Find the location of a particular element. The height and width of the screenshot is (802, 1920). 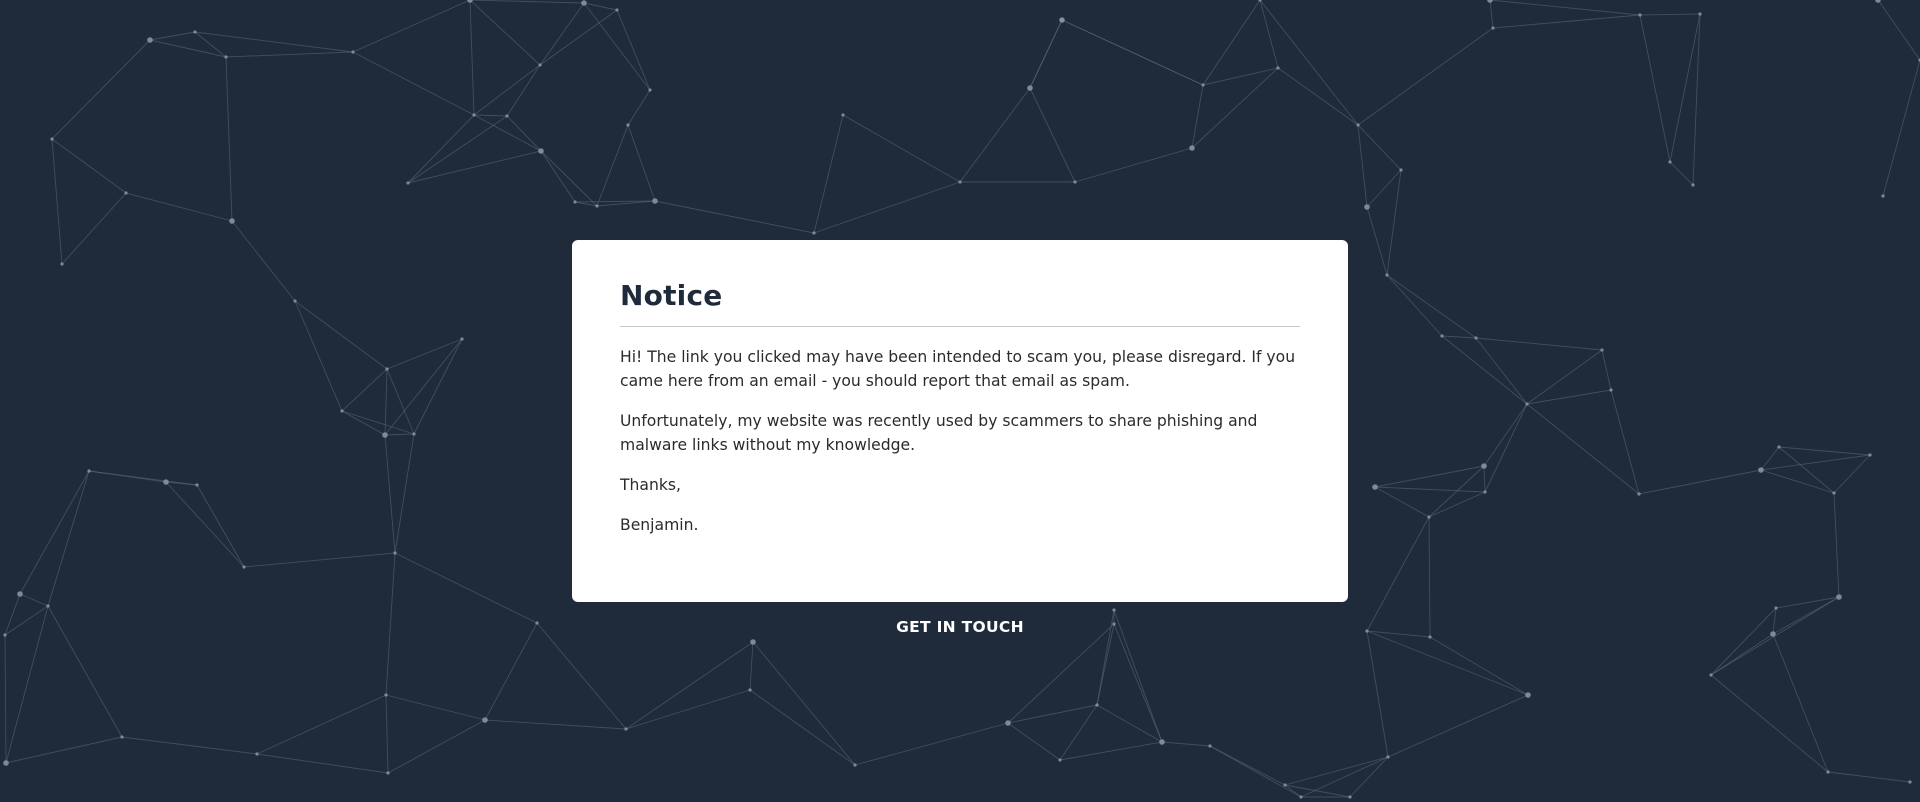

notice-title: Notice is located at coordinates (671, 295).